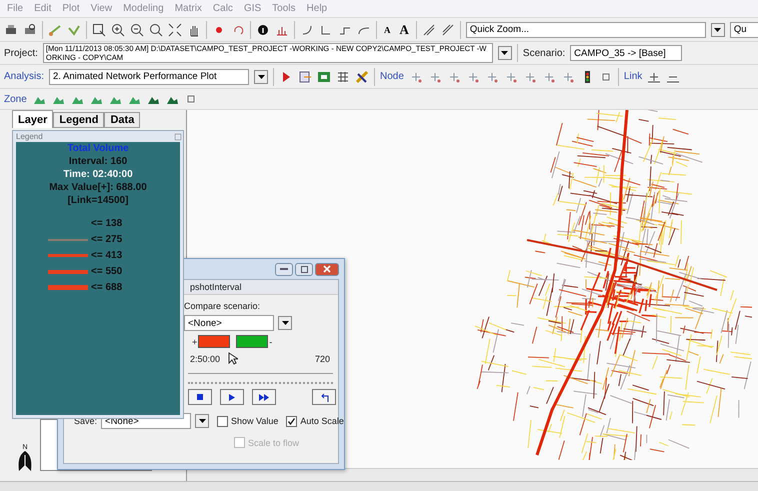  I want to click on maximize-icon, so click(304, 269).